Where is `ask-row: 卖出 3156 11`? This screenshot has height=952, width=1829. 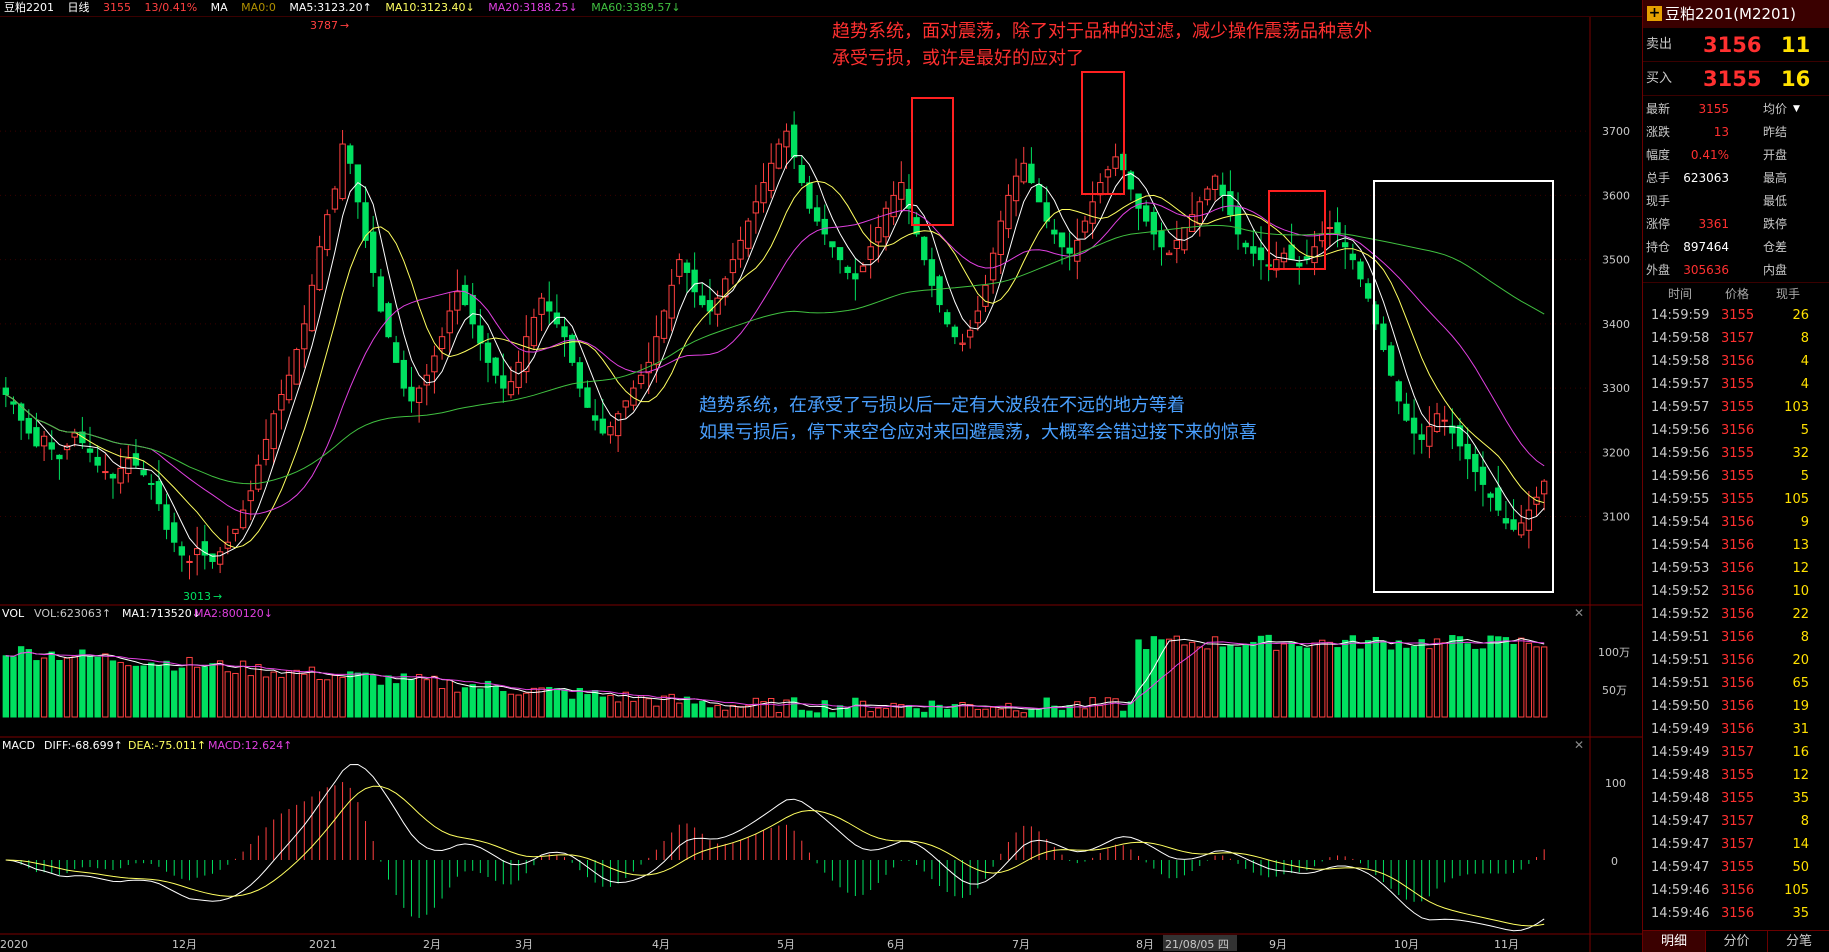 ask-row: 卖出 3156 11 is located at coordinates (1736, 45).